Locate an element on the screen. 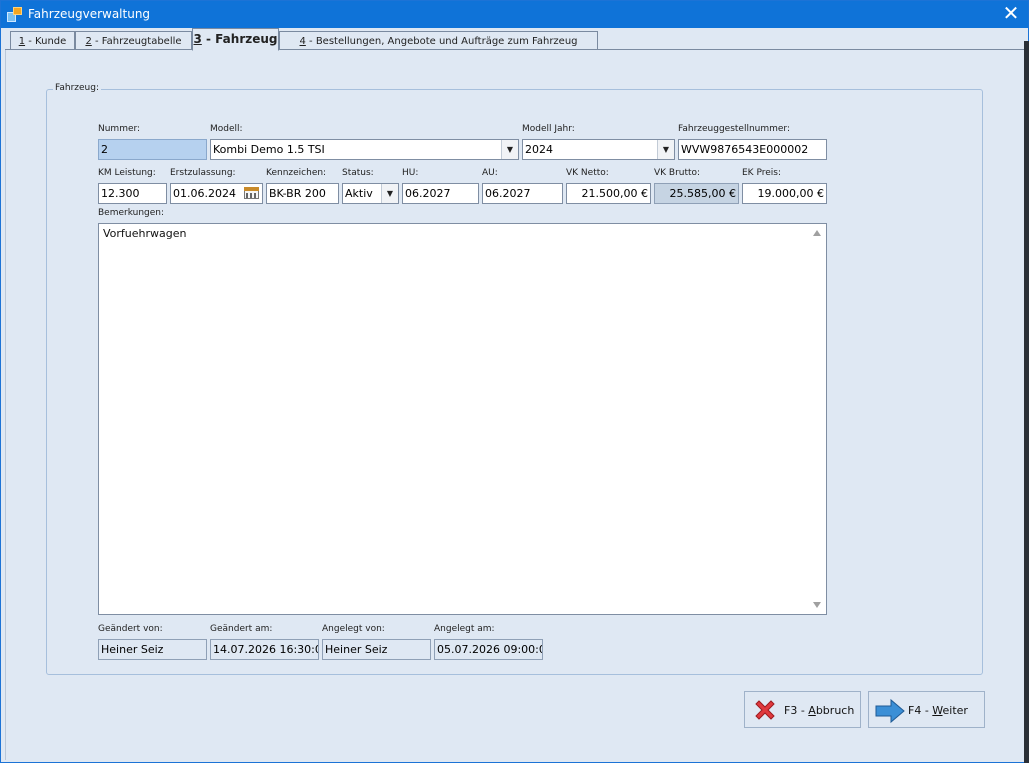 The width and height of the screenshot is (1029, 763). modell-jahr-value: 2024 is located at coordinates (539, 149).